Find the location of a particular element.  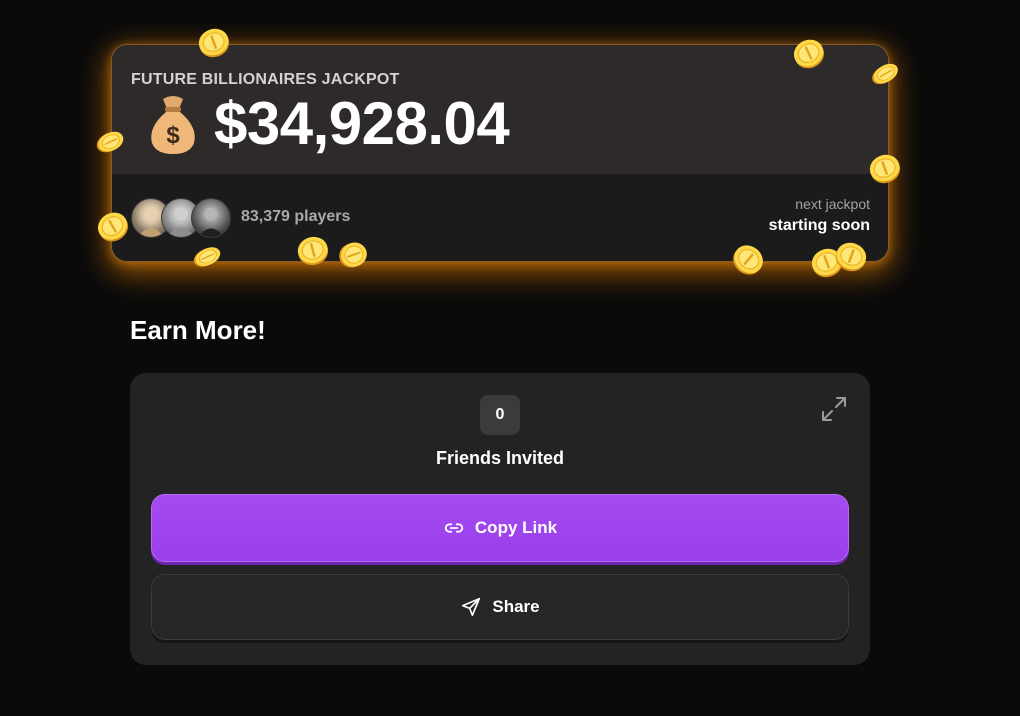

jackpot-amount: $34,928.04 is located at coordinates (362, 123).